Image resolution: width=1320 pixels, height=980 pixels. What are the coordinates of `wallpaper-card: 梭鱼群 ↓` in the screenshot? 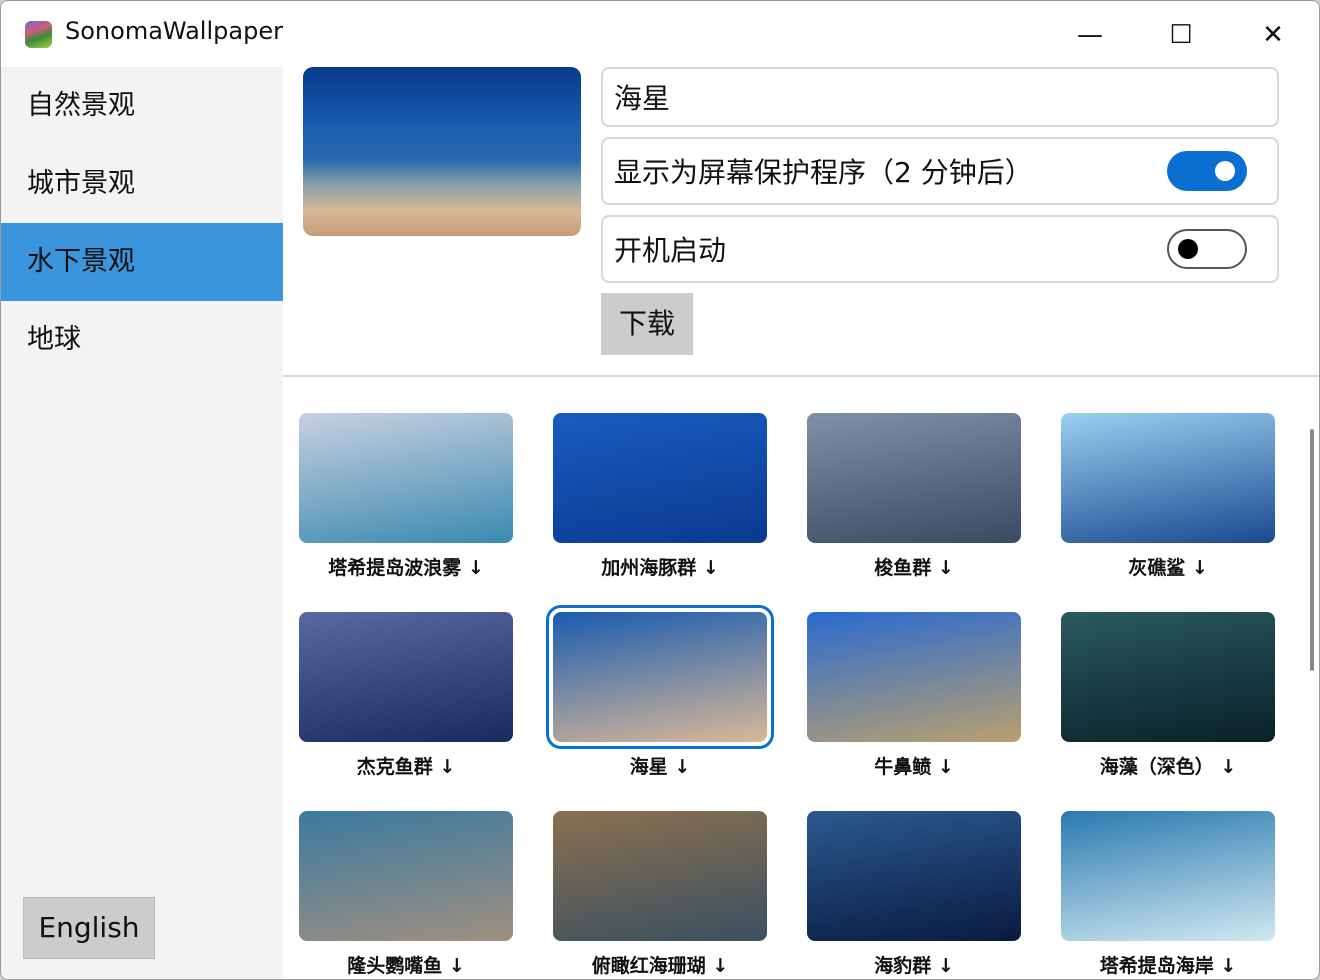 It's located at (914, 496).